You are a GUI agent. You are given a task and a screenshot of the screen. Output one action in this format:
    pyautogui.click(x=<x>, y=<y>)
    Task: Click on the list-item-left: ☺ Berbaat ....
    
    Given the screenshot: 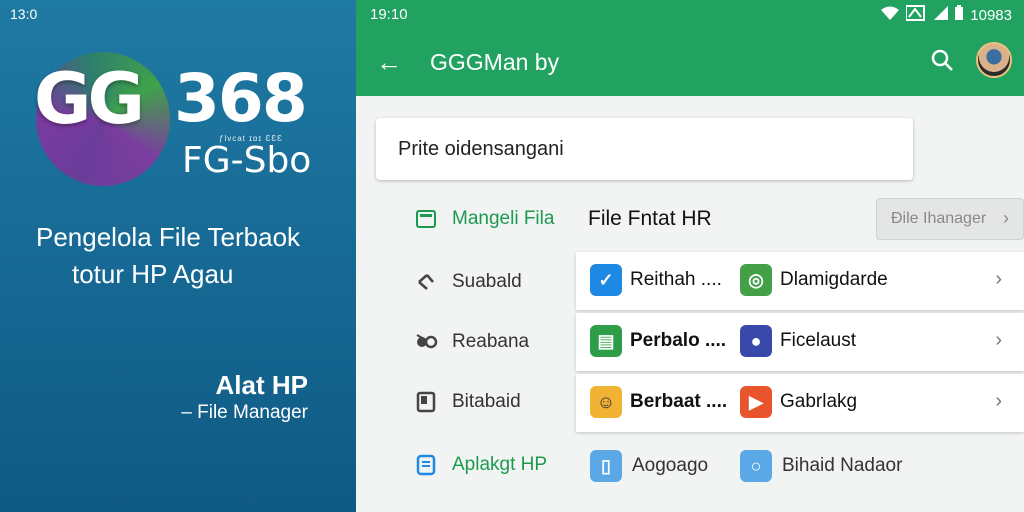 What is the action you would take?
    pyautogui.click(x=658, y=402)
    